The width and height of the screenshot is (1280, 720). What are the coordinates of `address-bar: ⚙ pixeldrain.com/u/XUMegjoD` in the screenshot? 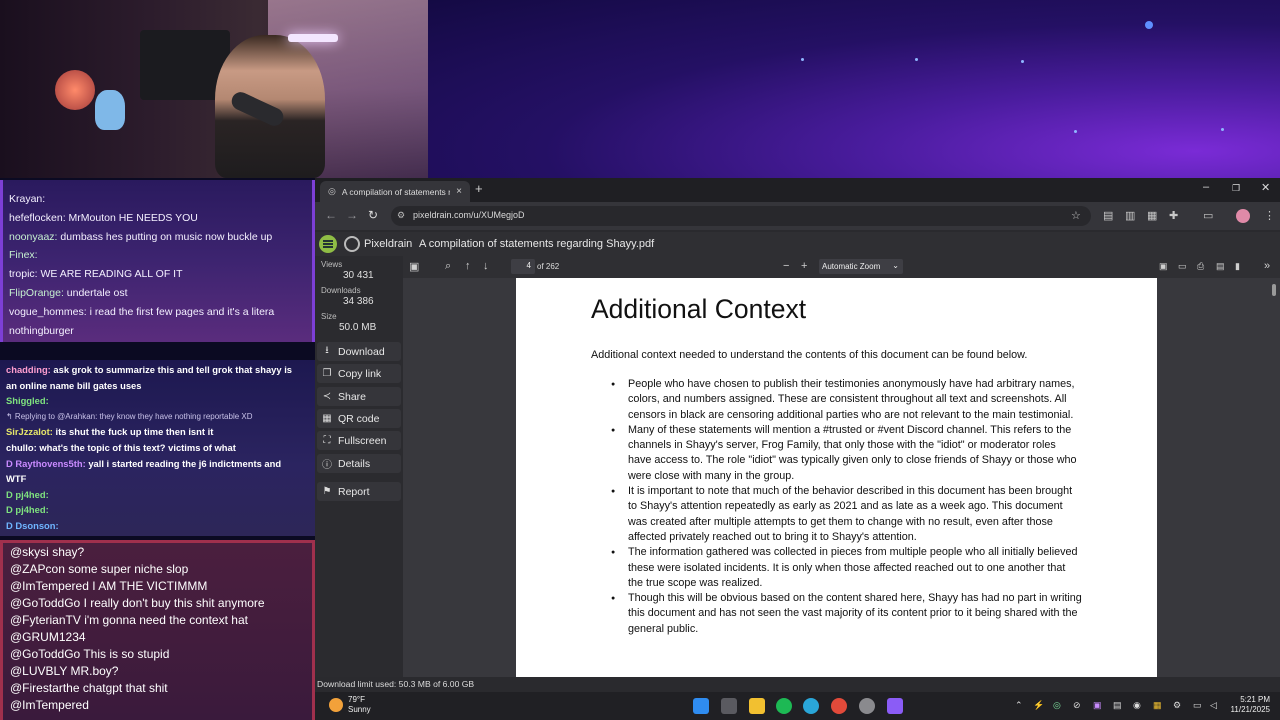 It's located at (741, 216).